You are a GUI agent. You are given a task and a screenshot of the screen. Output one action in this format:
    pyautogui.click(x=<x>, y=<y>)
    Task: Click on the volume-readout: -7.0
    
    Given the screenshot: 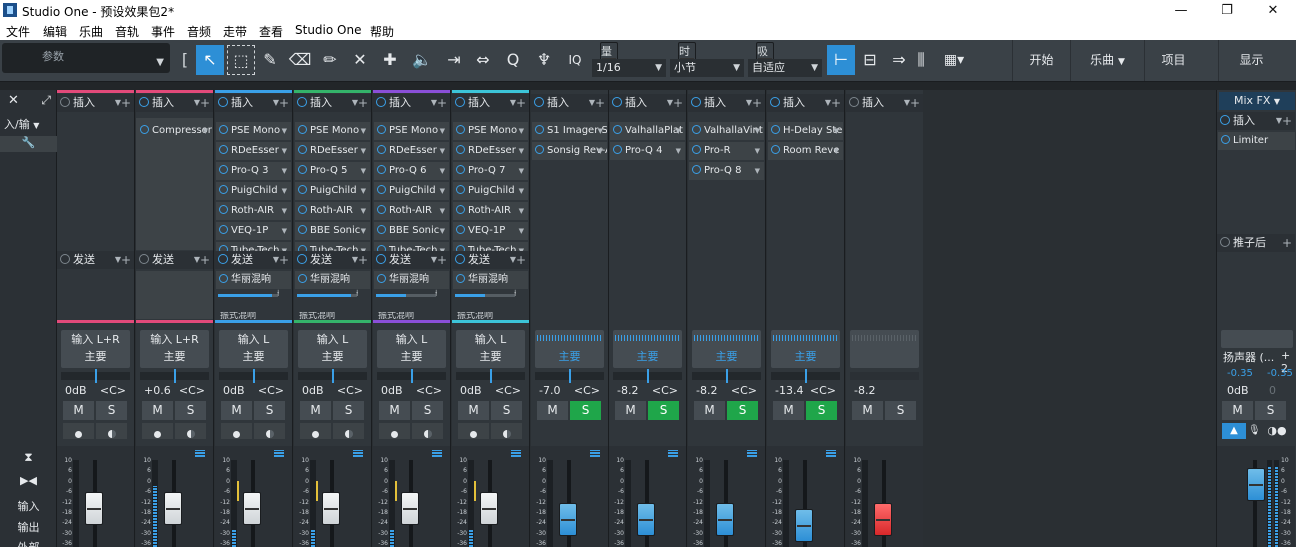 What is the action you would take?
    pyautogui.click(x=549, y=390)
    